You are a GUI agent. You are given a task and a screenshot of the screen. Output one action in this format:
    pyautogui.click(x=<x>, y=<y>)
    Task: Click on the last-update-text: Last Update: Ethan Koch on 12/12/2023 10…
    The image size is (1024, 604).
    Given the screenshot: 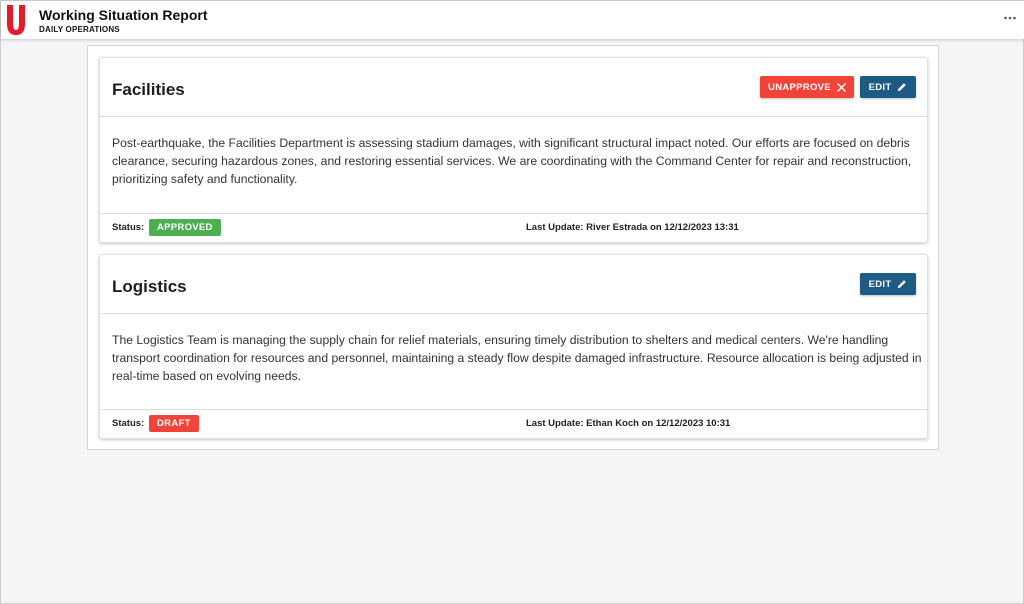 What is the action you would take?
    pyautogui.click(x=628, y=423)
    